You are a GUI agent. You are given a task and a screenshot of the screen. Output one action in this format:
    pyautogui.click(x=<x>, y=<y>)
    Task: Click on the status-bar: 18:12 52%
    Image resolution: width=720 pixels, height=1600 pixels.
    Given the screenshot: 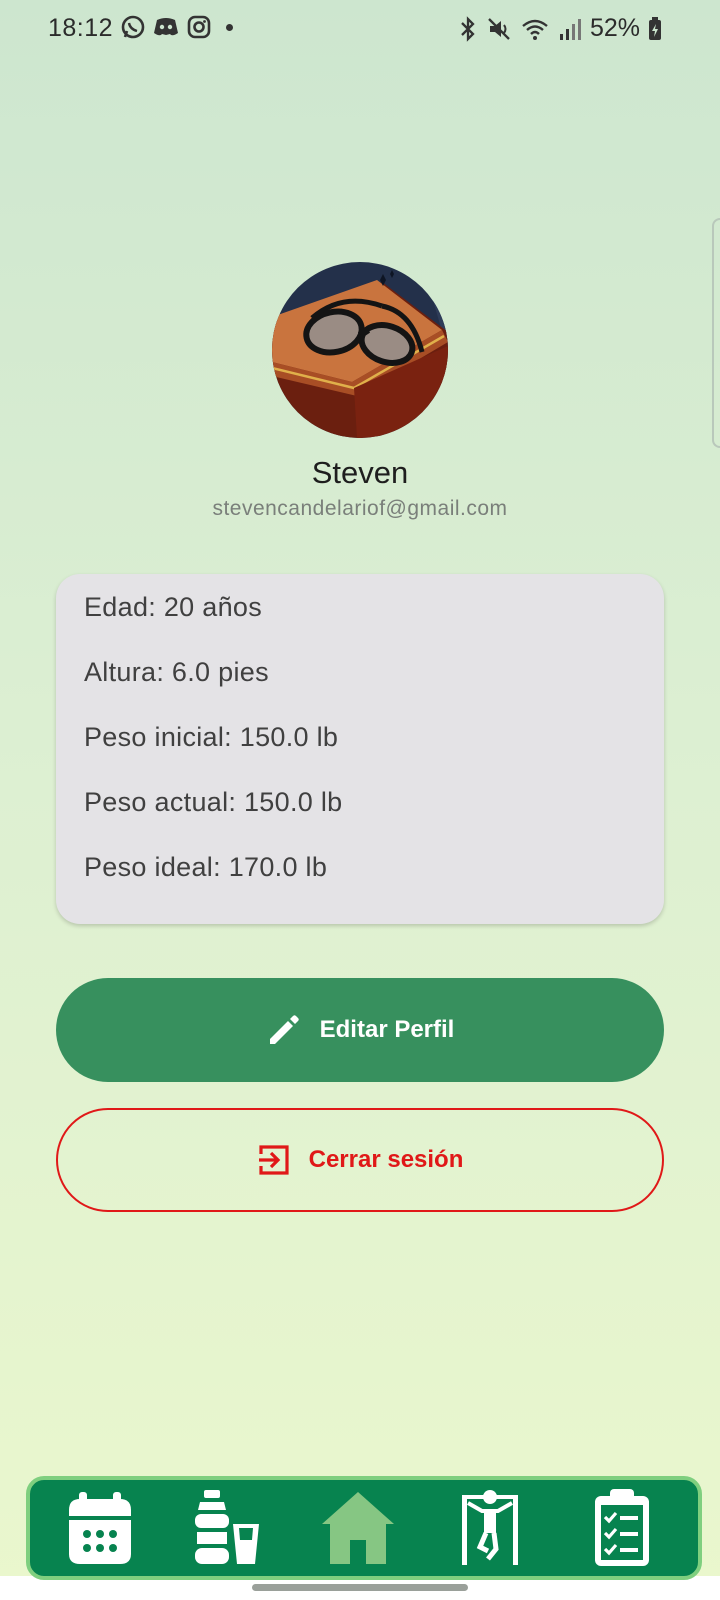 What is the action you would take?
    pyautogui.click(x=360, y=29)
    